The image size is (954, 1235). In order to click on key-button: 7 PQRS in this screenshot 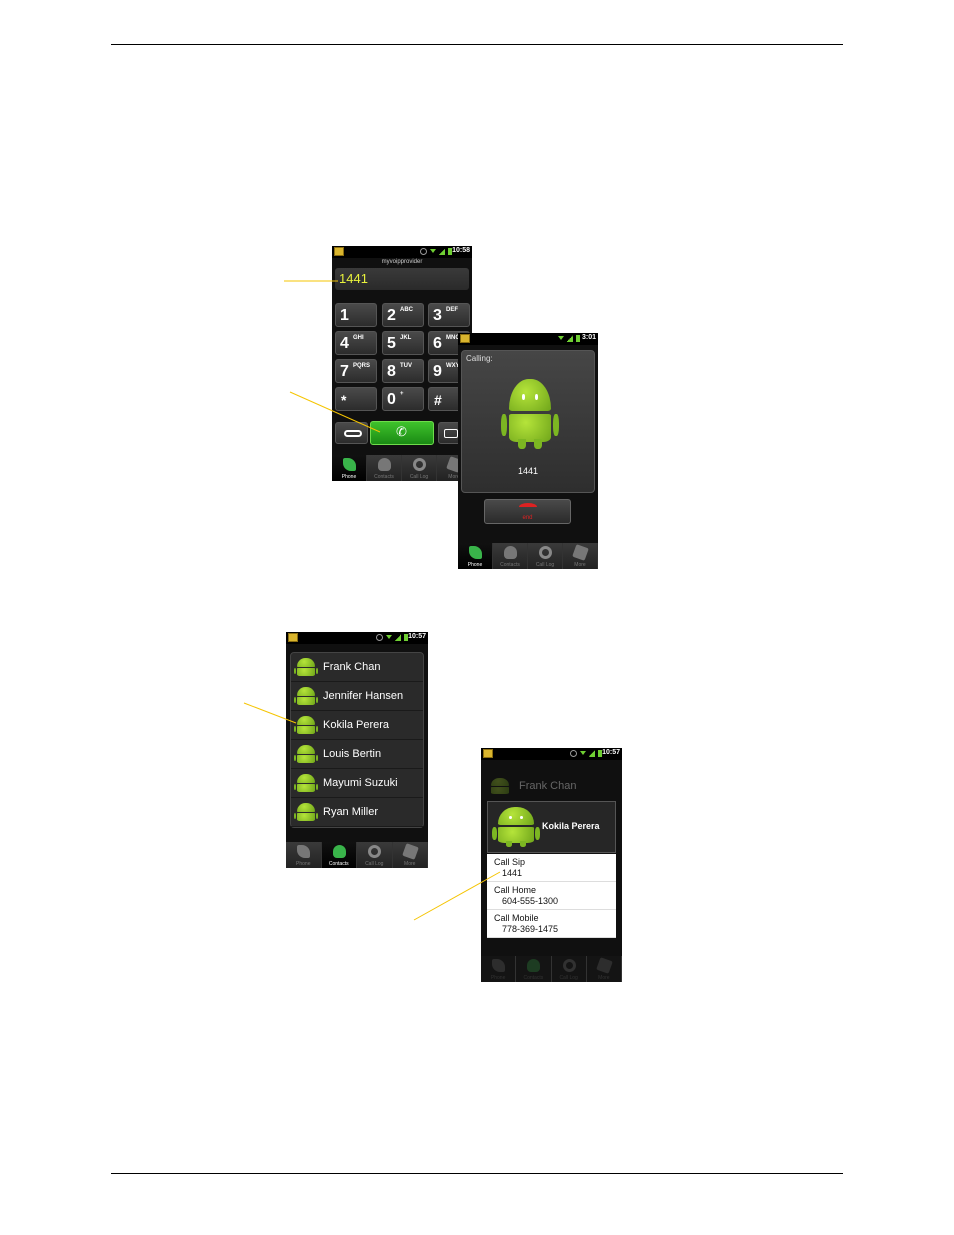, I will do `click(356, 371)`.